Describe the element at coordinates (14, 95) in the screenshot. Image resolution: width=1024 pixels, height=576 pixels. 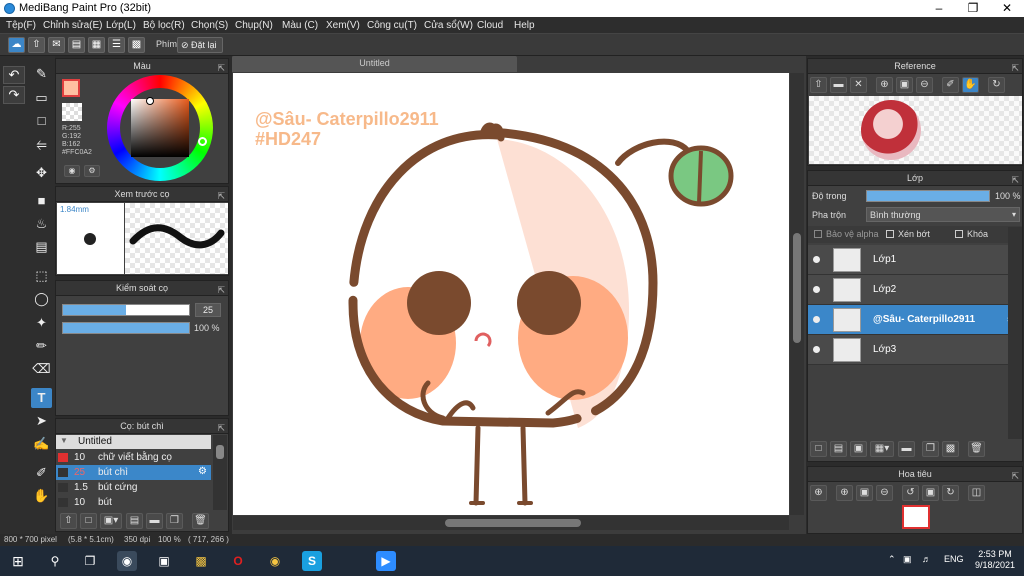
I see `redo-icon: ↷` at that location.